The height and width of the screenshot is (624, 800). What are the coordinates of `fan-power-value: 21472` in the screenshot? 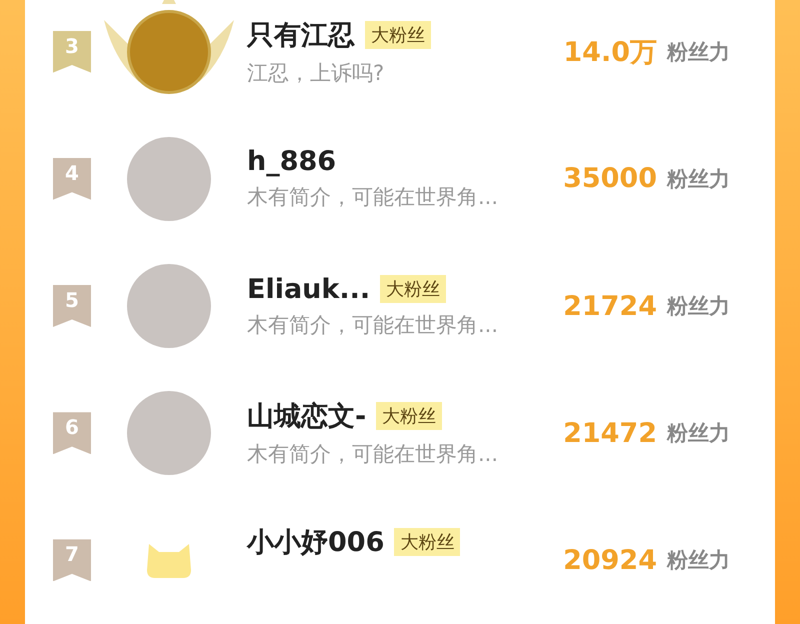 It's located at (610, 433).